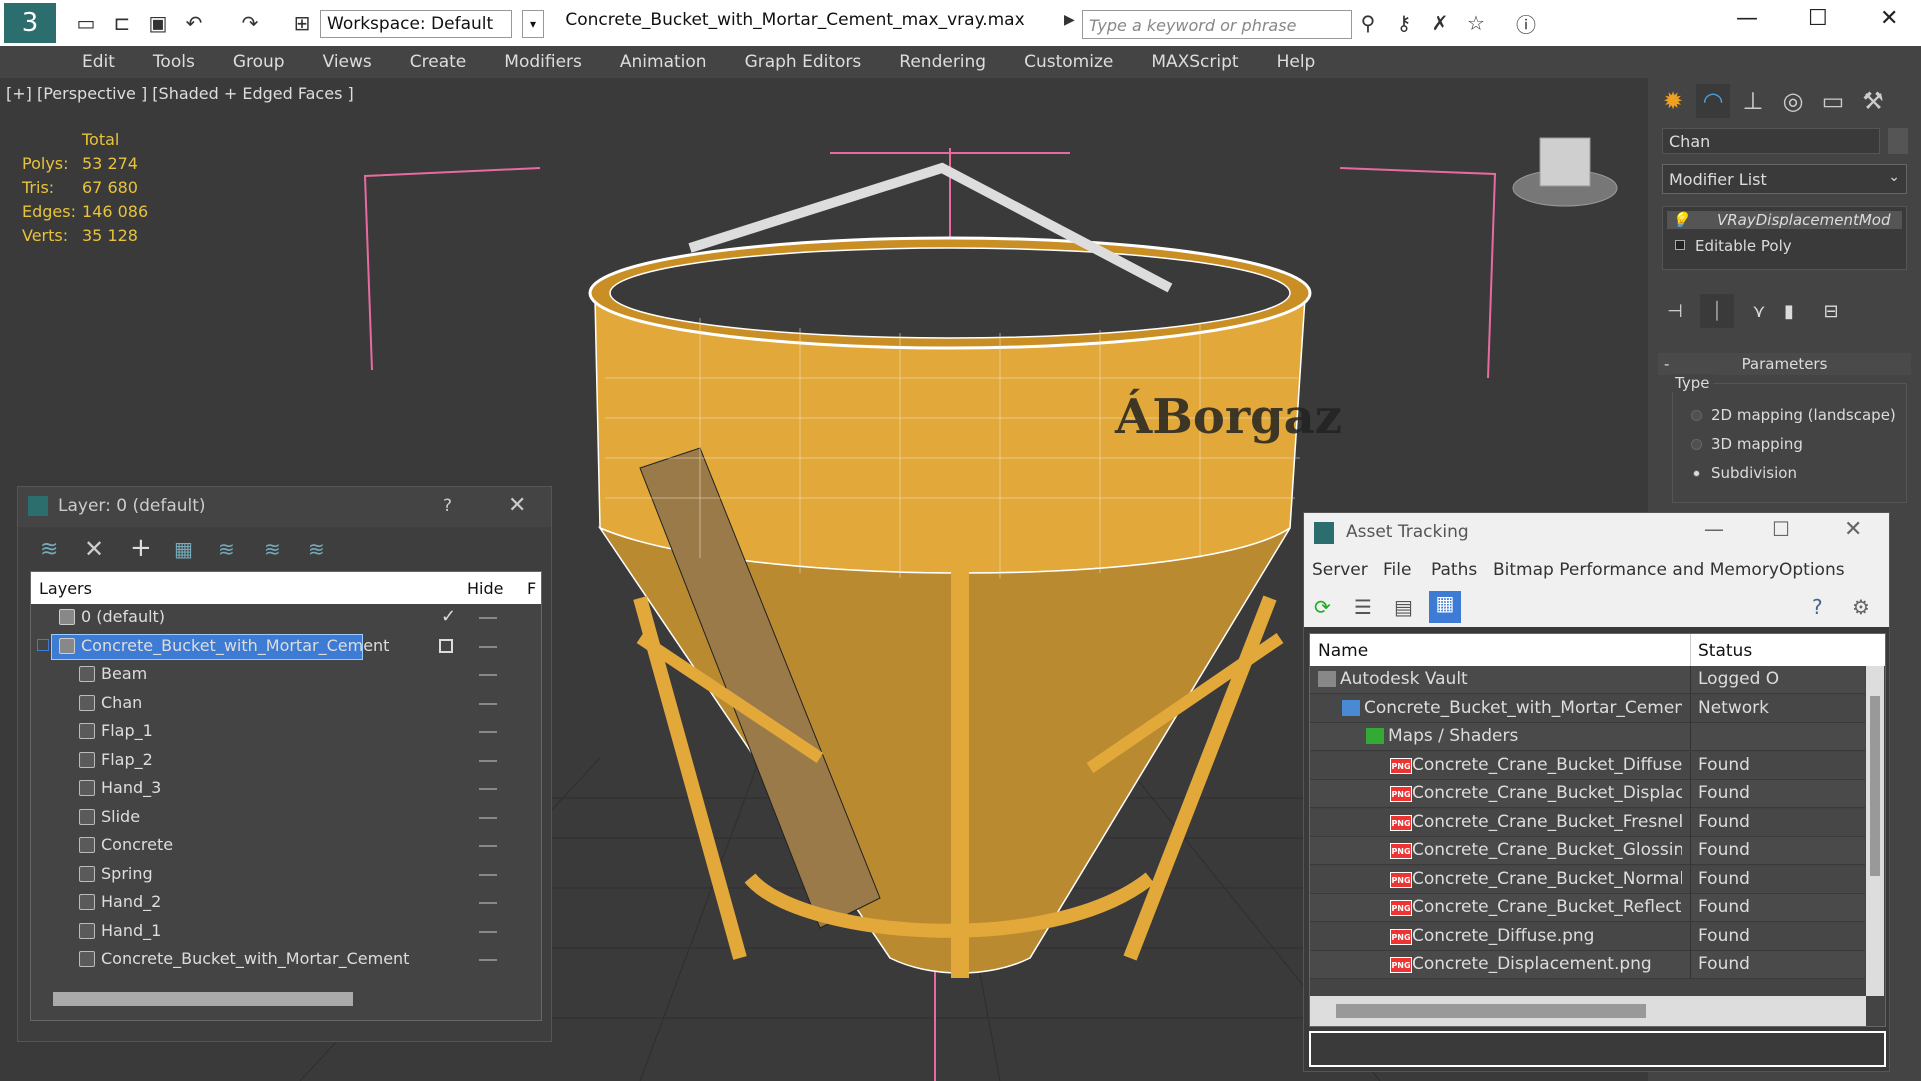 This screenshot has width=1921, height=1081. I want to click on layer-object-row: Chan, so click(286, 704).